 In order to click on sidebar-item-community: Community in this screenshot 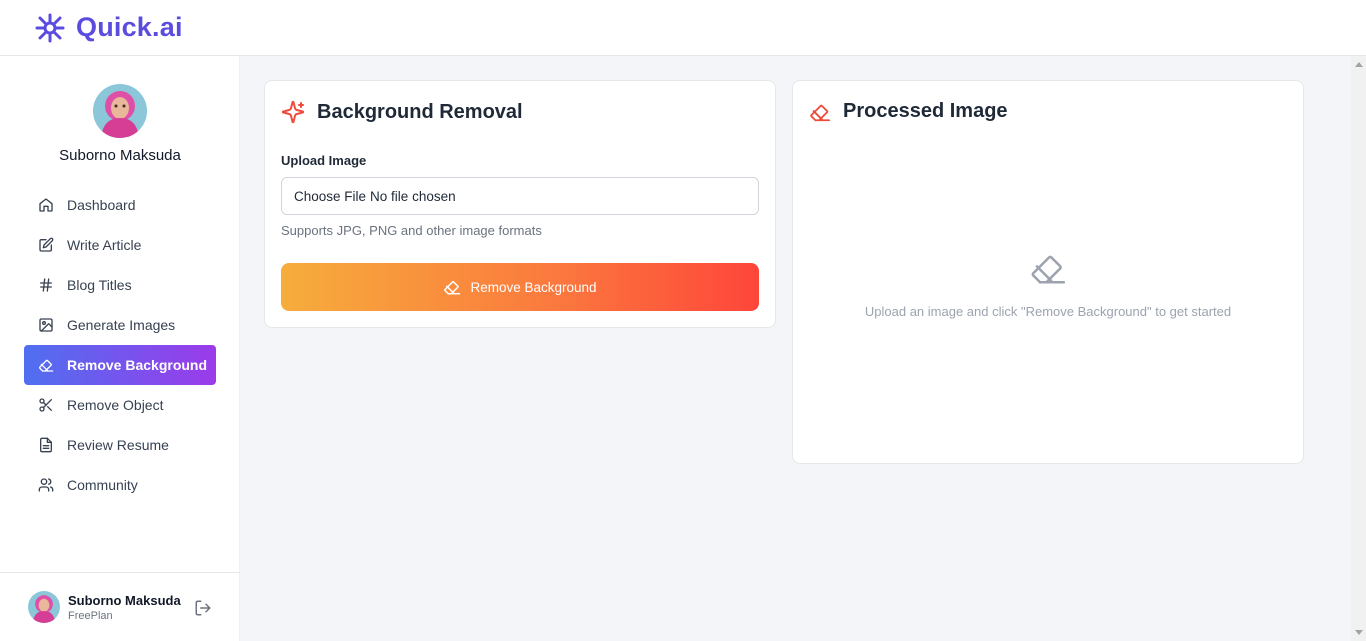, I will do `click(120, 485)`.